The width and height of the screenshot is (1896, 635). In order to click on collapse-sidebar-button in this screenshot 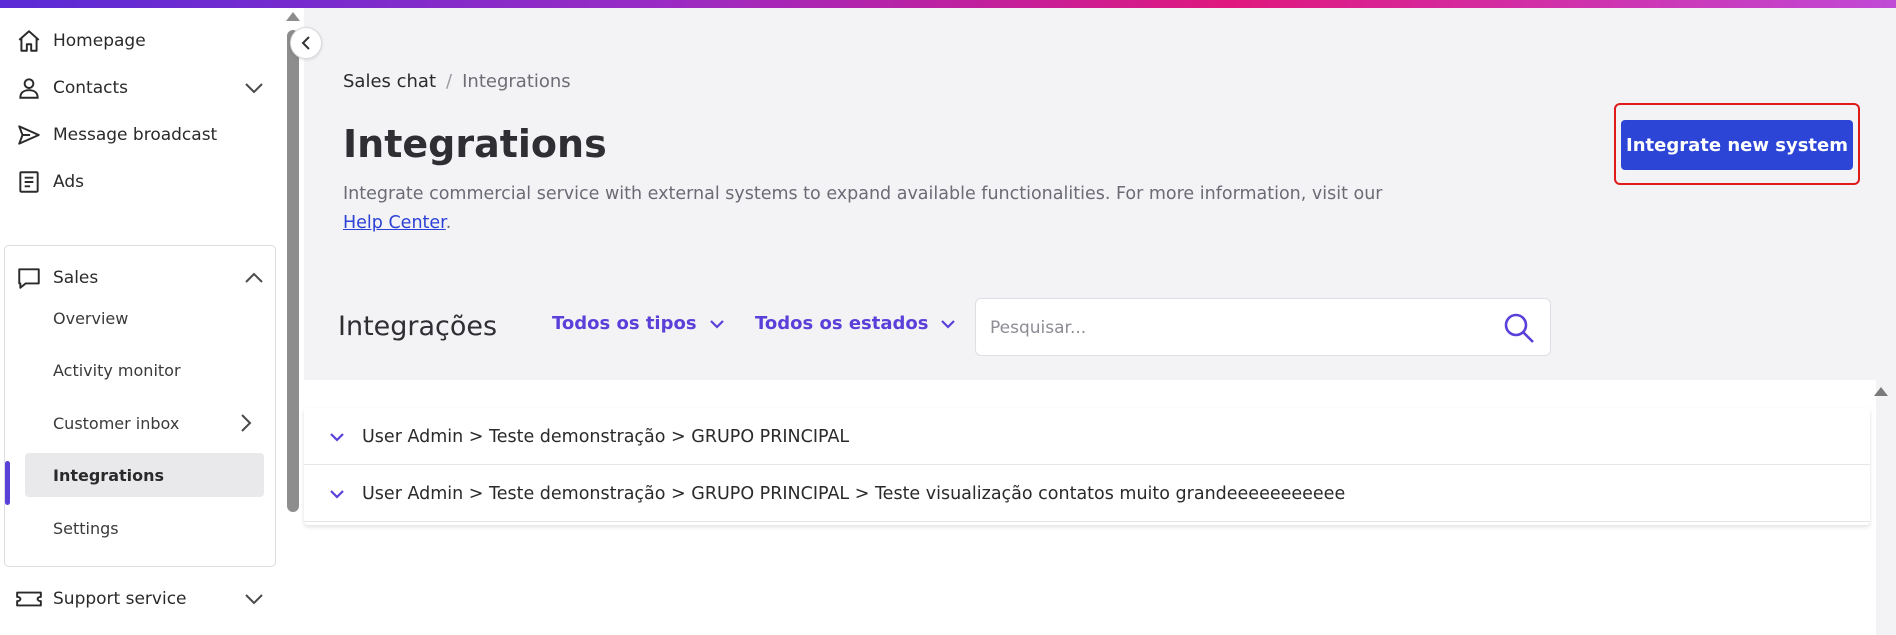, I will do `click(306, 43)`.